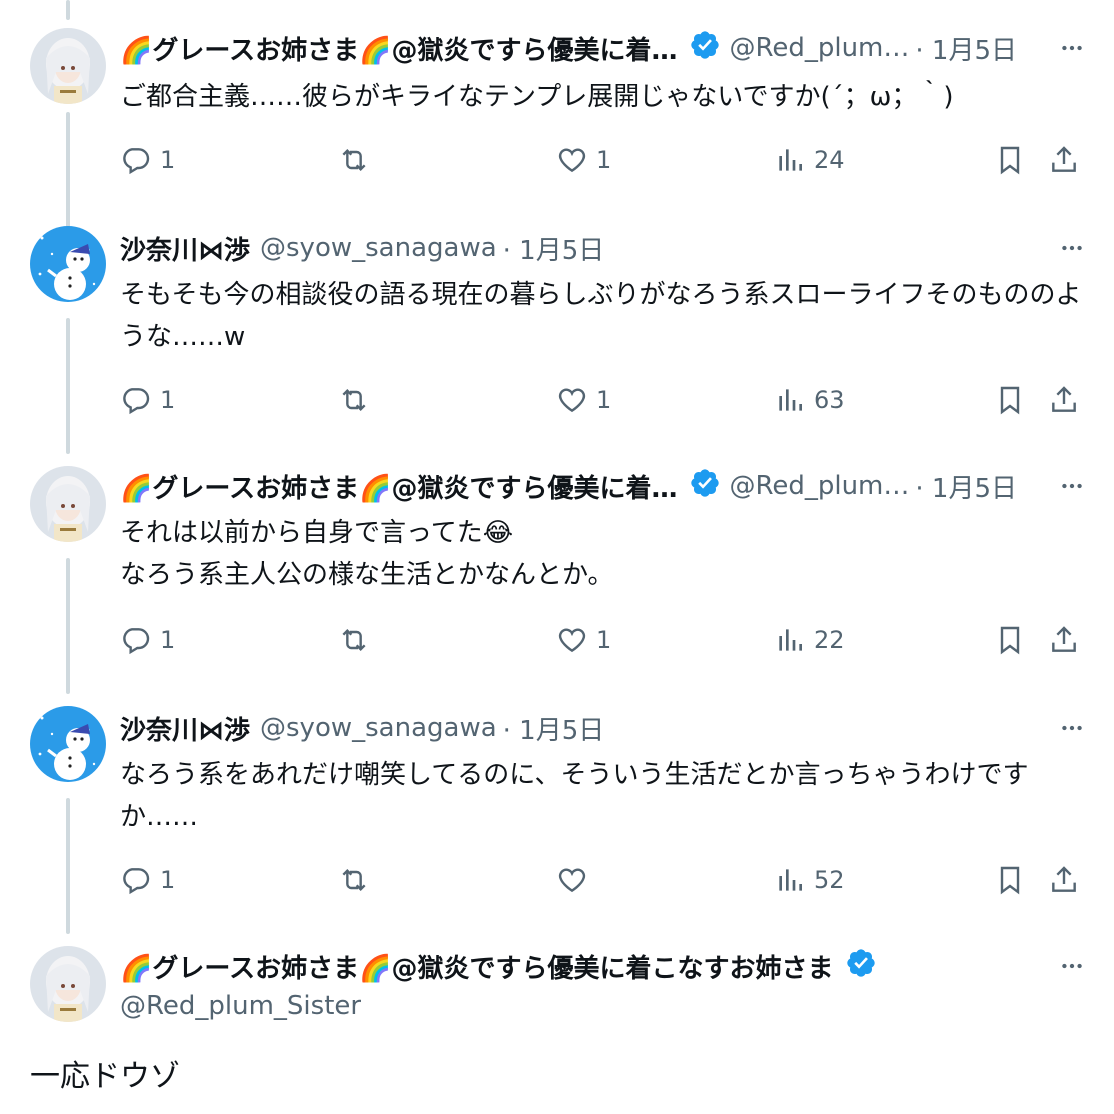 This screenshot has width=1114, height=1114. Describe the element at coordinates (809, 400) in the screenshot. I see `views-button: 63` at that location.